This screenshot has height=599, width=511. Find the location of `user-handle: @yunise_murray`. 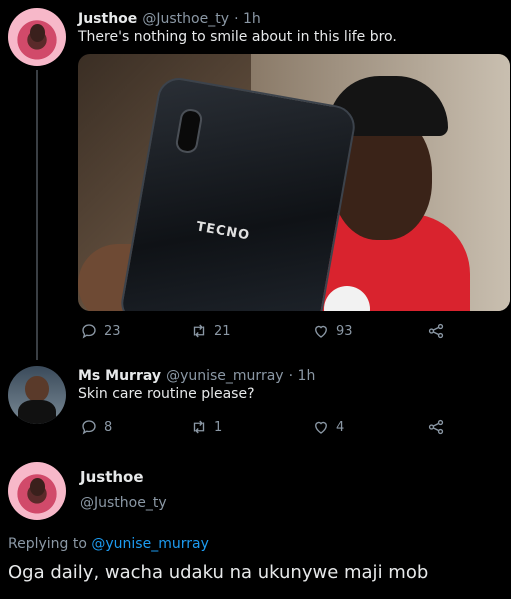

user-handle: @yunise_murray is located at coordinates (224, 376).